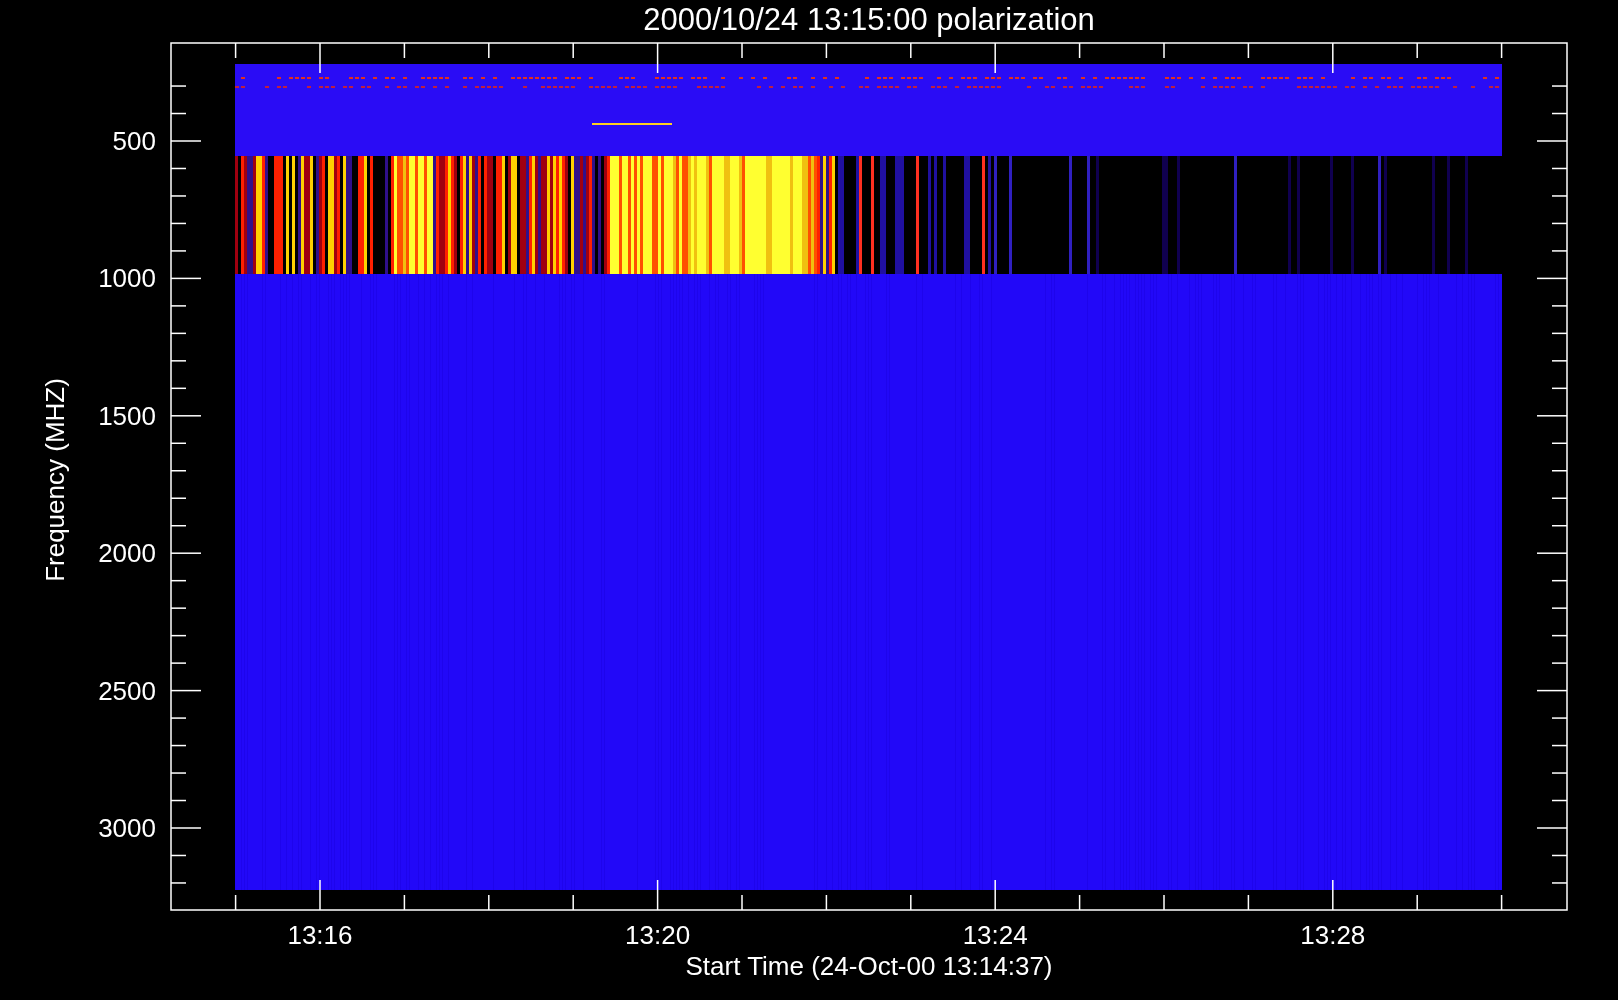 The width and height of the screenshot is (1618, 1000). I want to click on x-axis-label: Start Time (24-Oct-00 13:14:37), so click(869, 966).